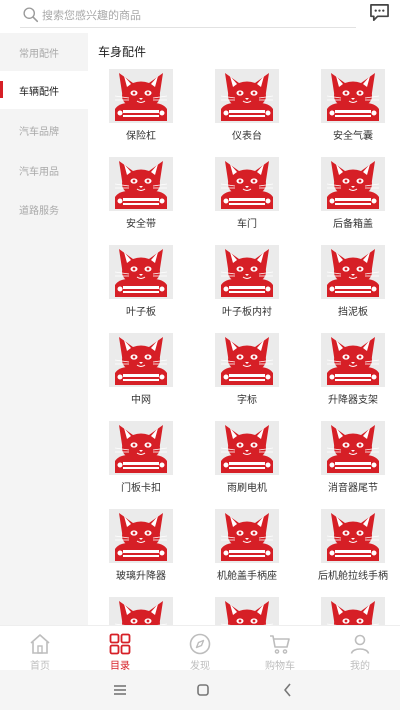 The image size is (400, 710). Describe the element at coordinates (39, 211) in the screenshot. I see `sidebar-item-label: 道路服务` at that location.